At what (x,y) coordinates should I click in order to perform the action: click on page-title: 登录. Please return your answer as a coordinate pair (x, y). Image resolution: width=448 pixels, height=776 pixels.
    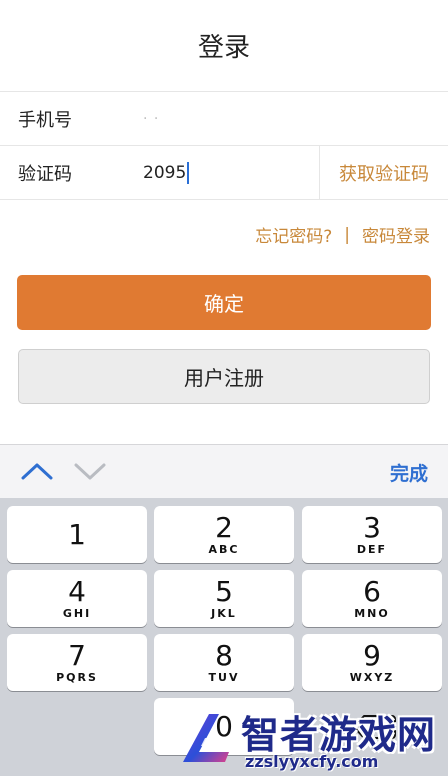
    Looking at the image, I should click on (224, 46).